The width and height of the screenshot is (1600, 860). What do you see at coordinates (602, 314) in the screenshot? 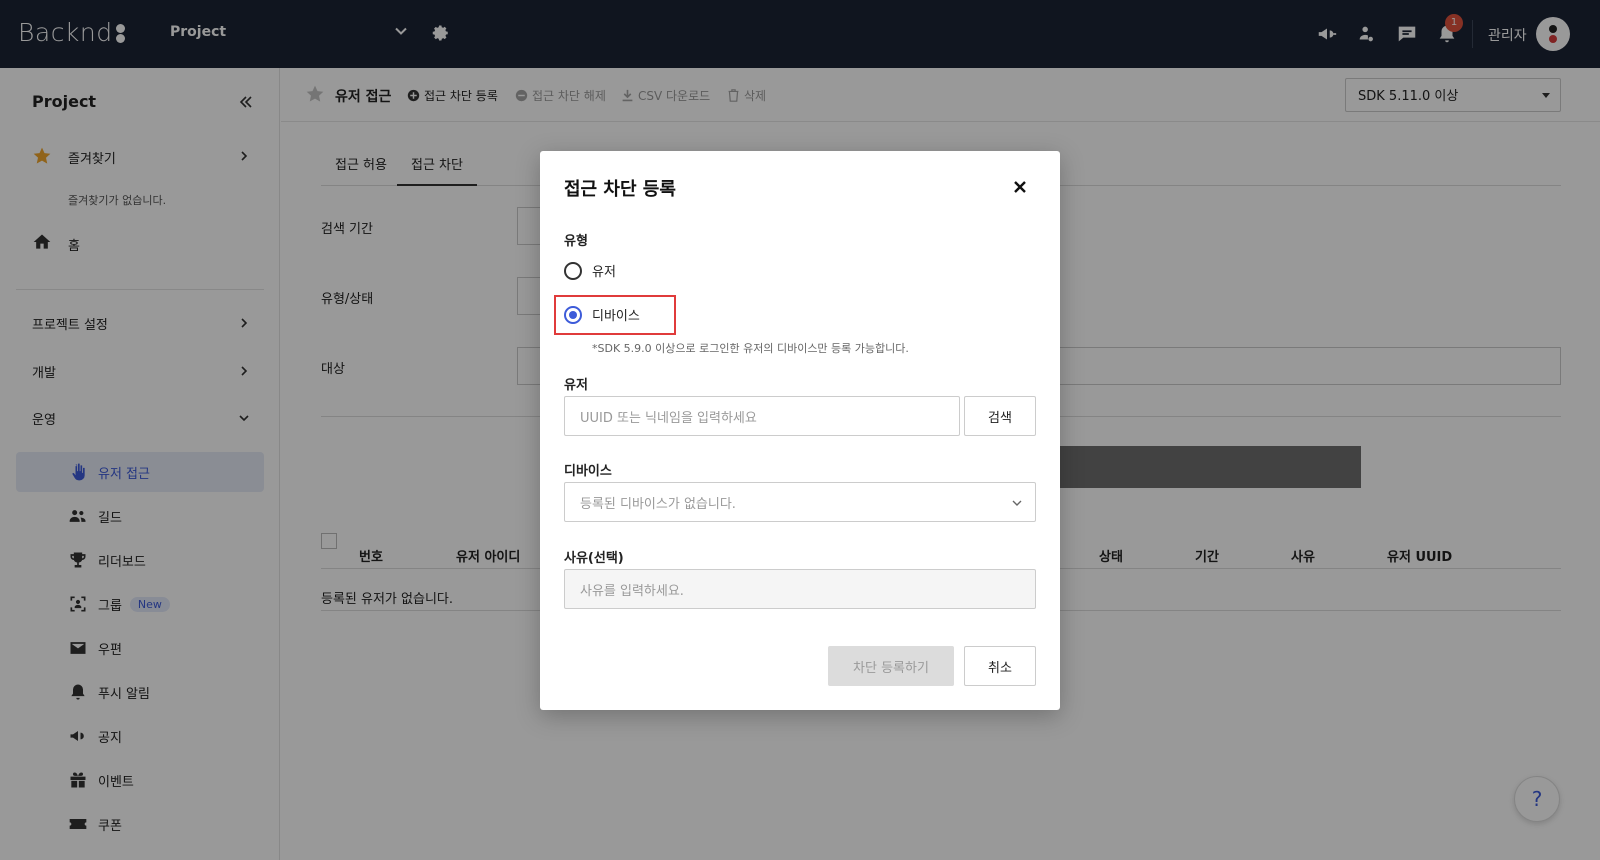
I see `radio-device: 디바이스` at bounding box center [602, 314].